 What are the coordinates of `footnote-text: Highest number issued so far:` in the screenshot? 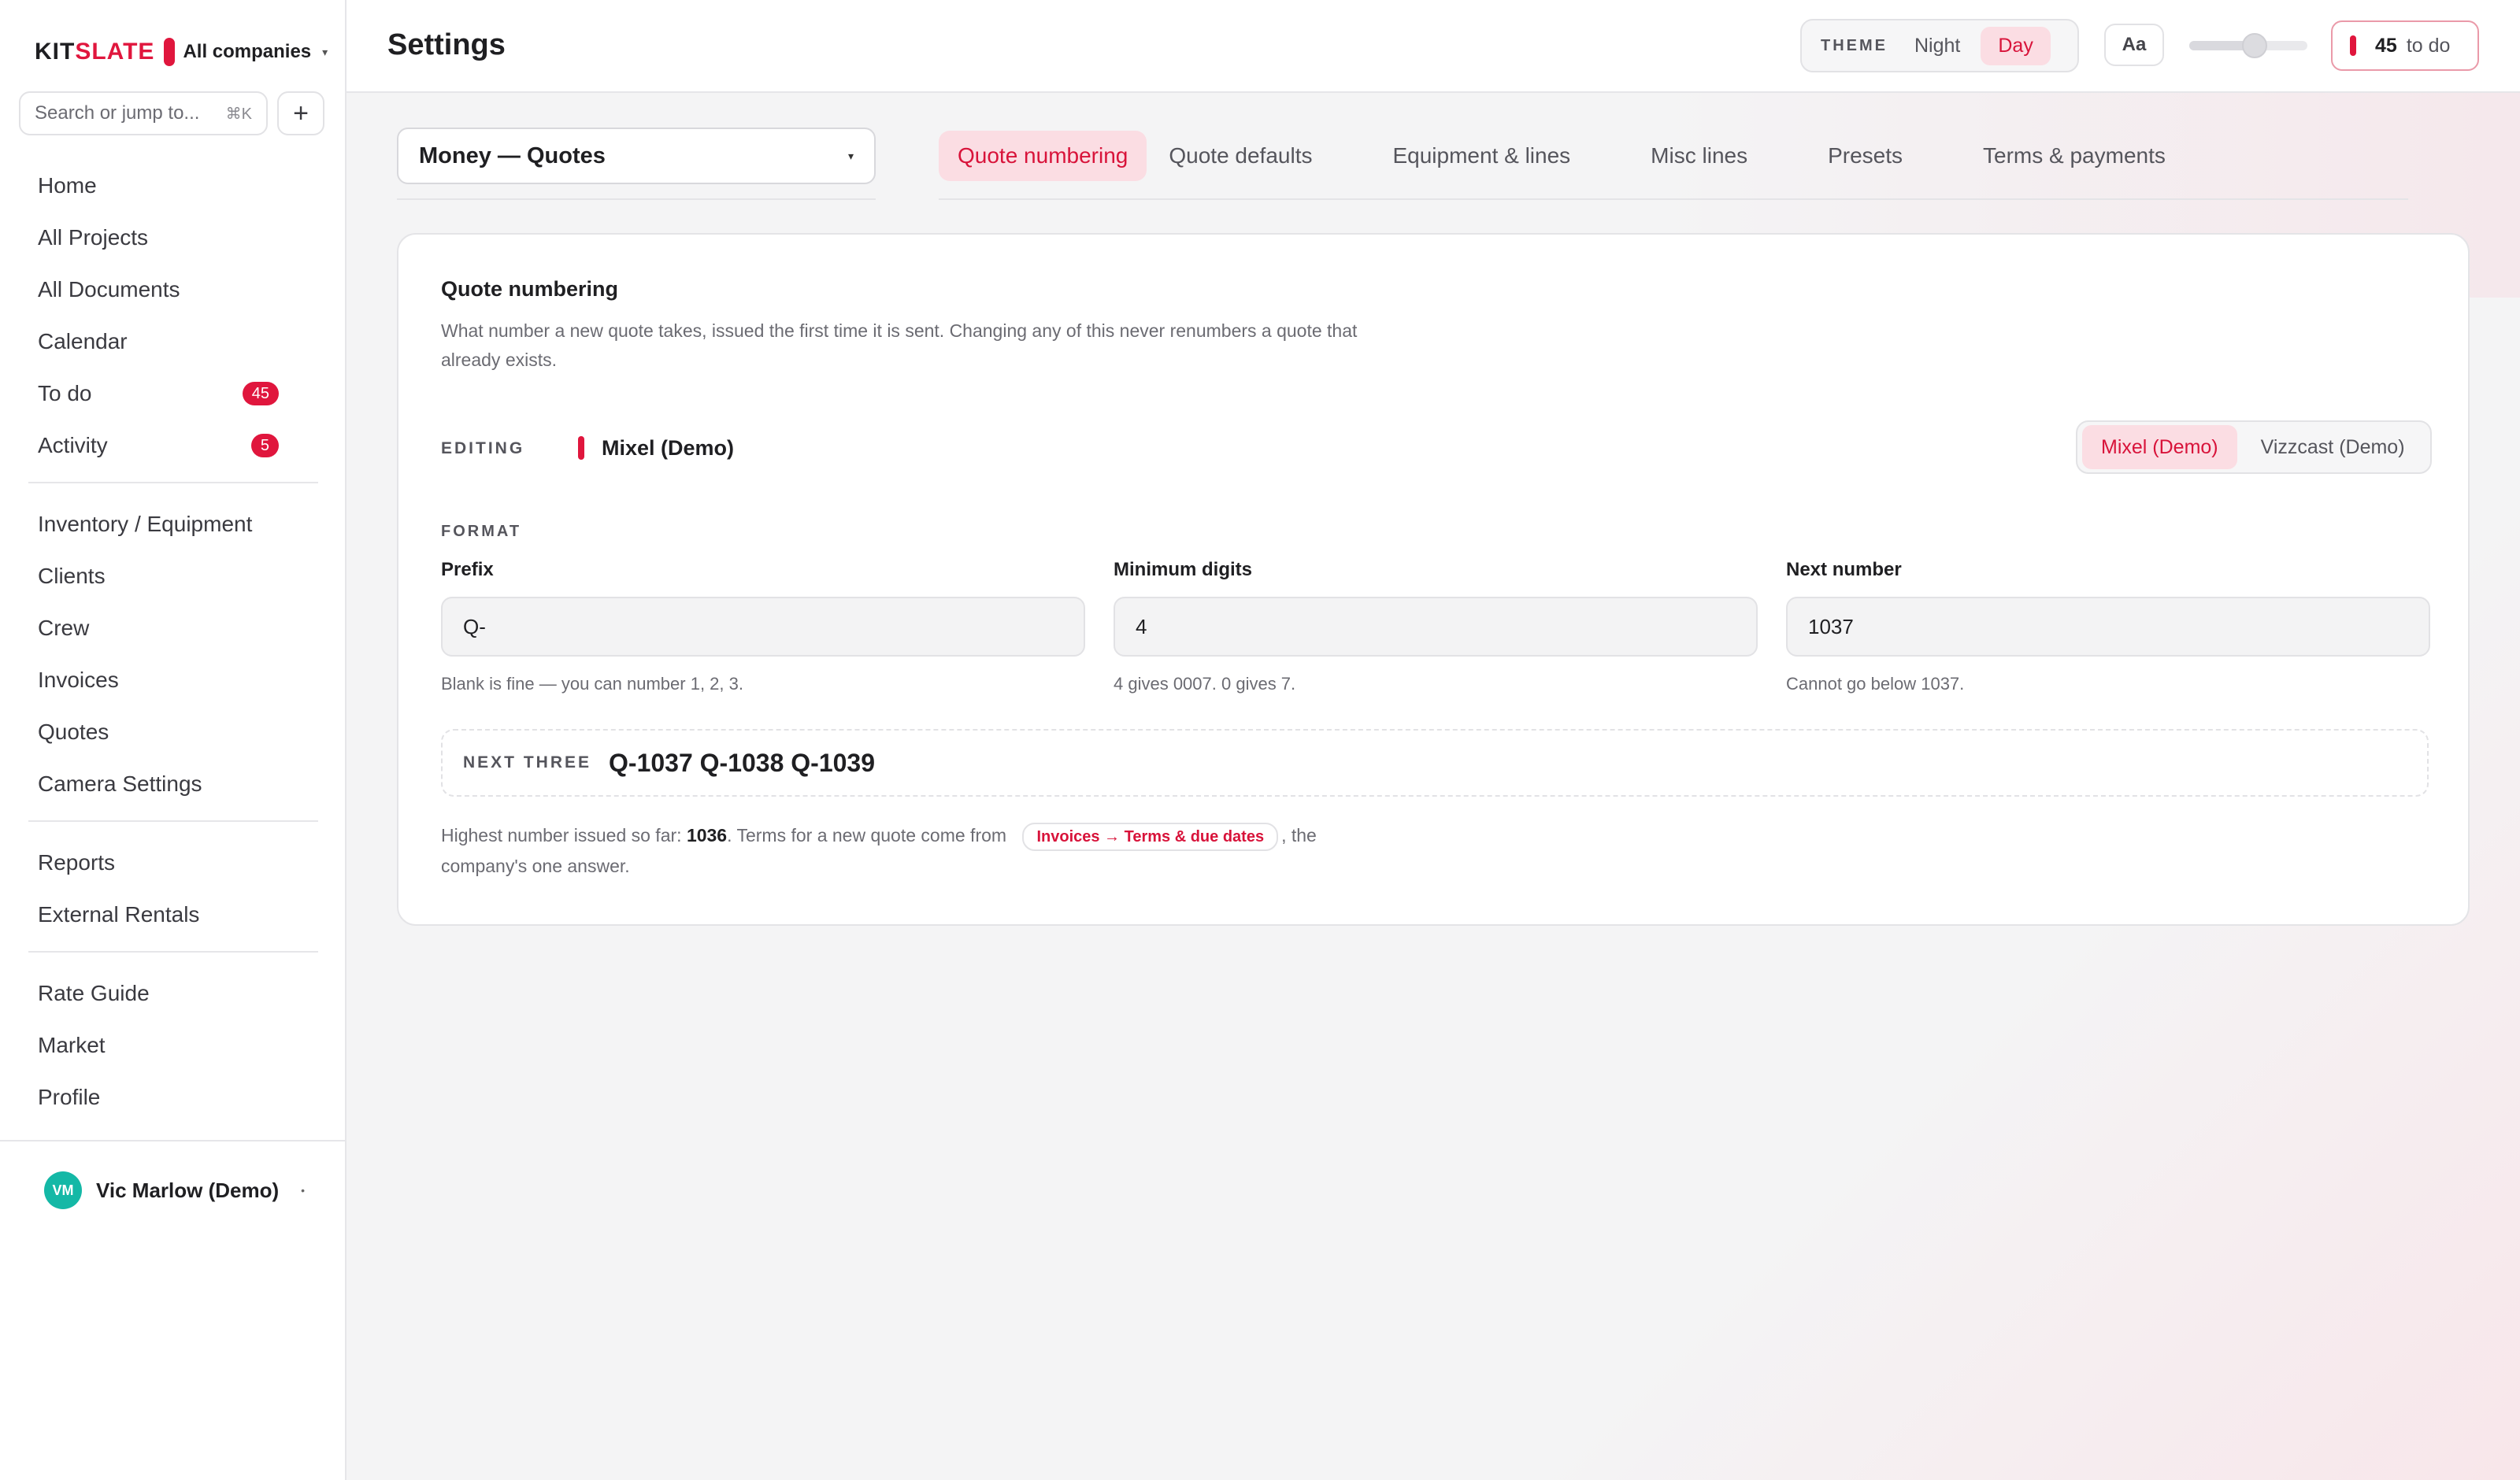 It's located at (564, 835).